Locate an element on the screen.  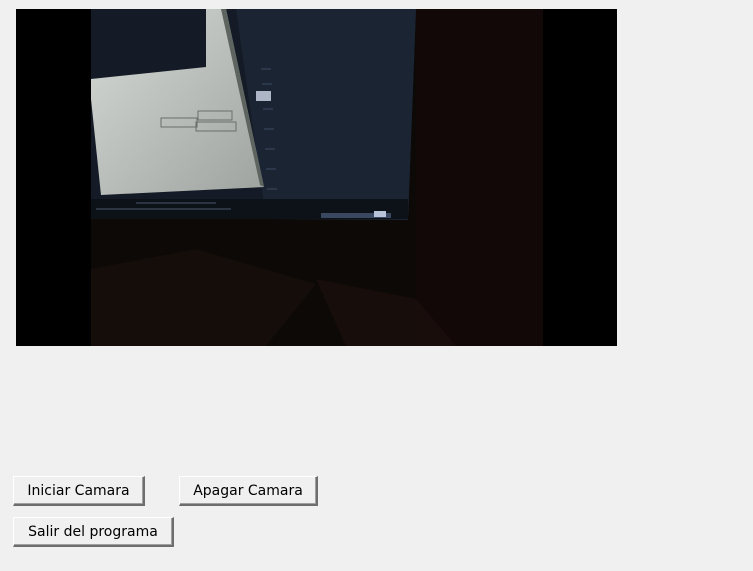
exit-program-button: Salir del programa is located at coordinates (93, 532).